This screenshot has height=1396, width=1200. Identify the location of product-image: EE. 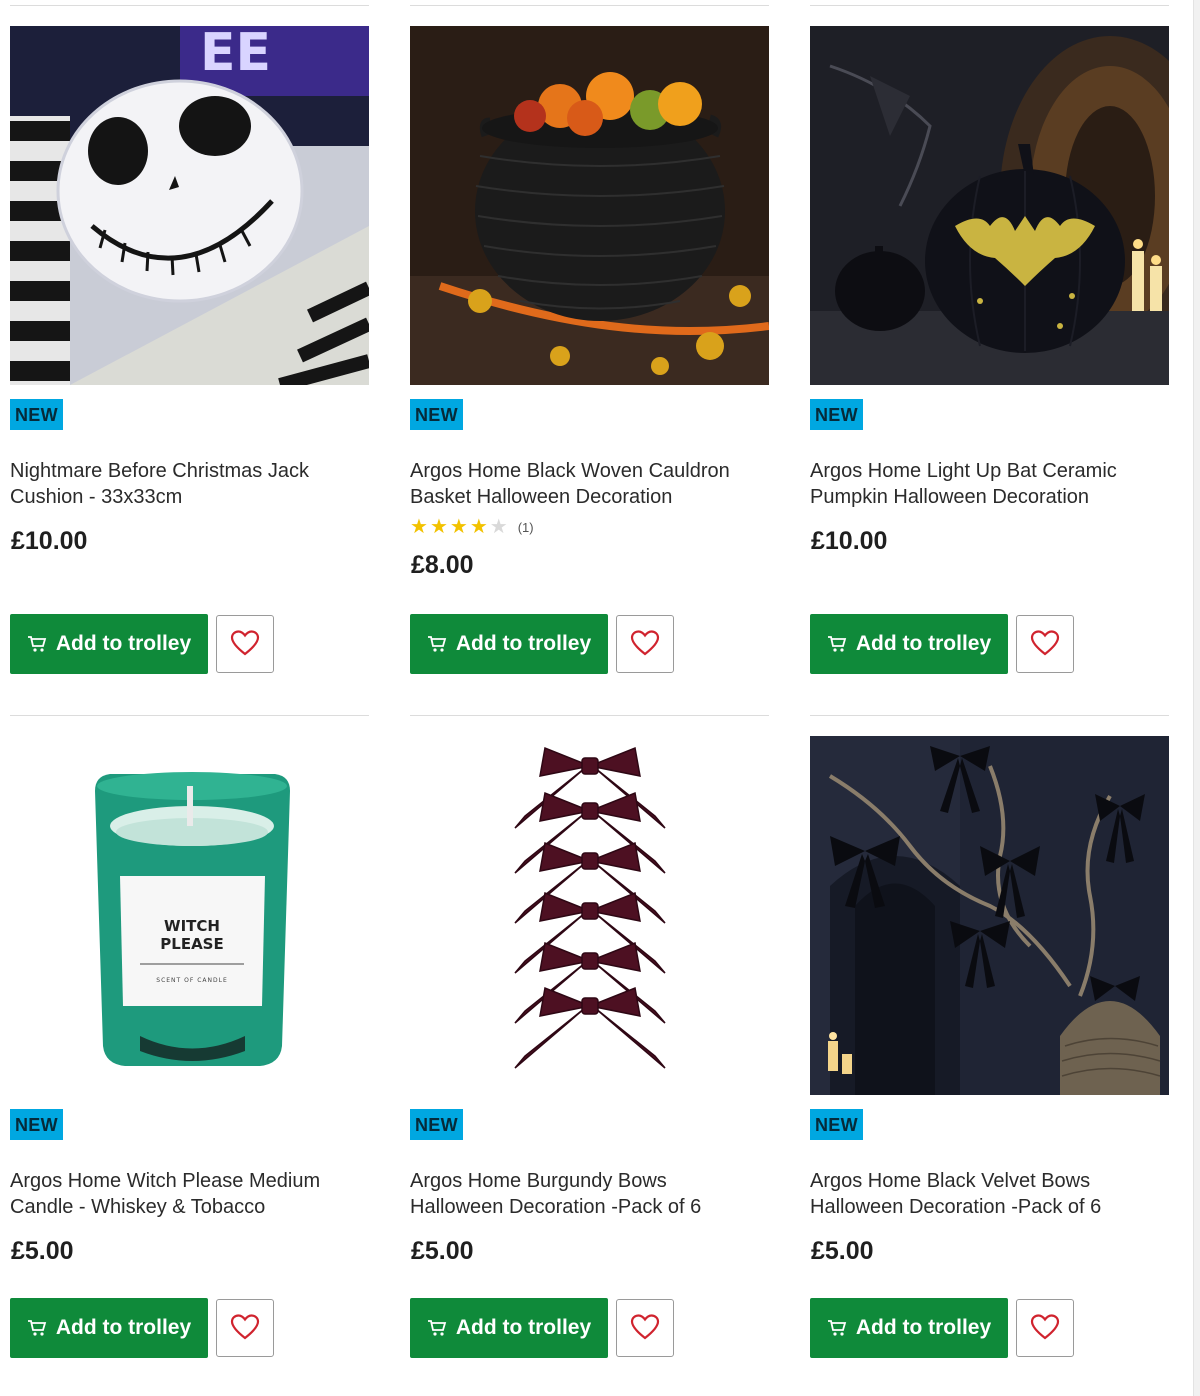
(189, 205).